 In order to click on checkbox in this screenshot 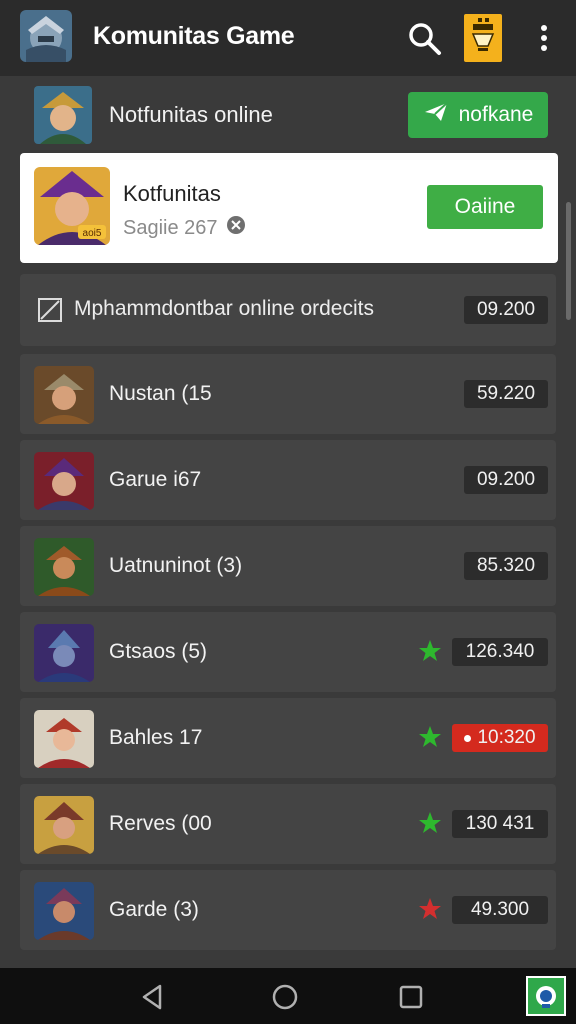, I will do `click(50, 310)`.